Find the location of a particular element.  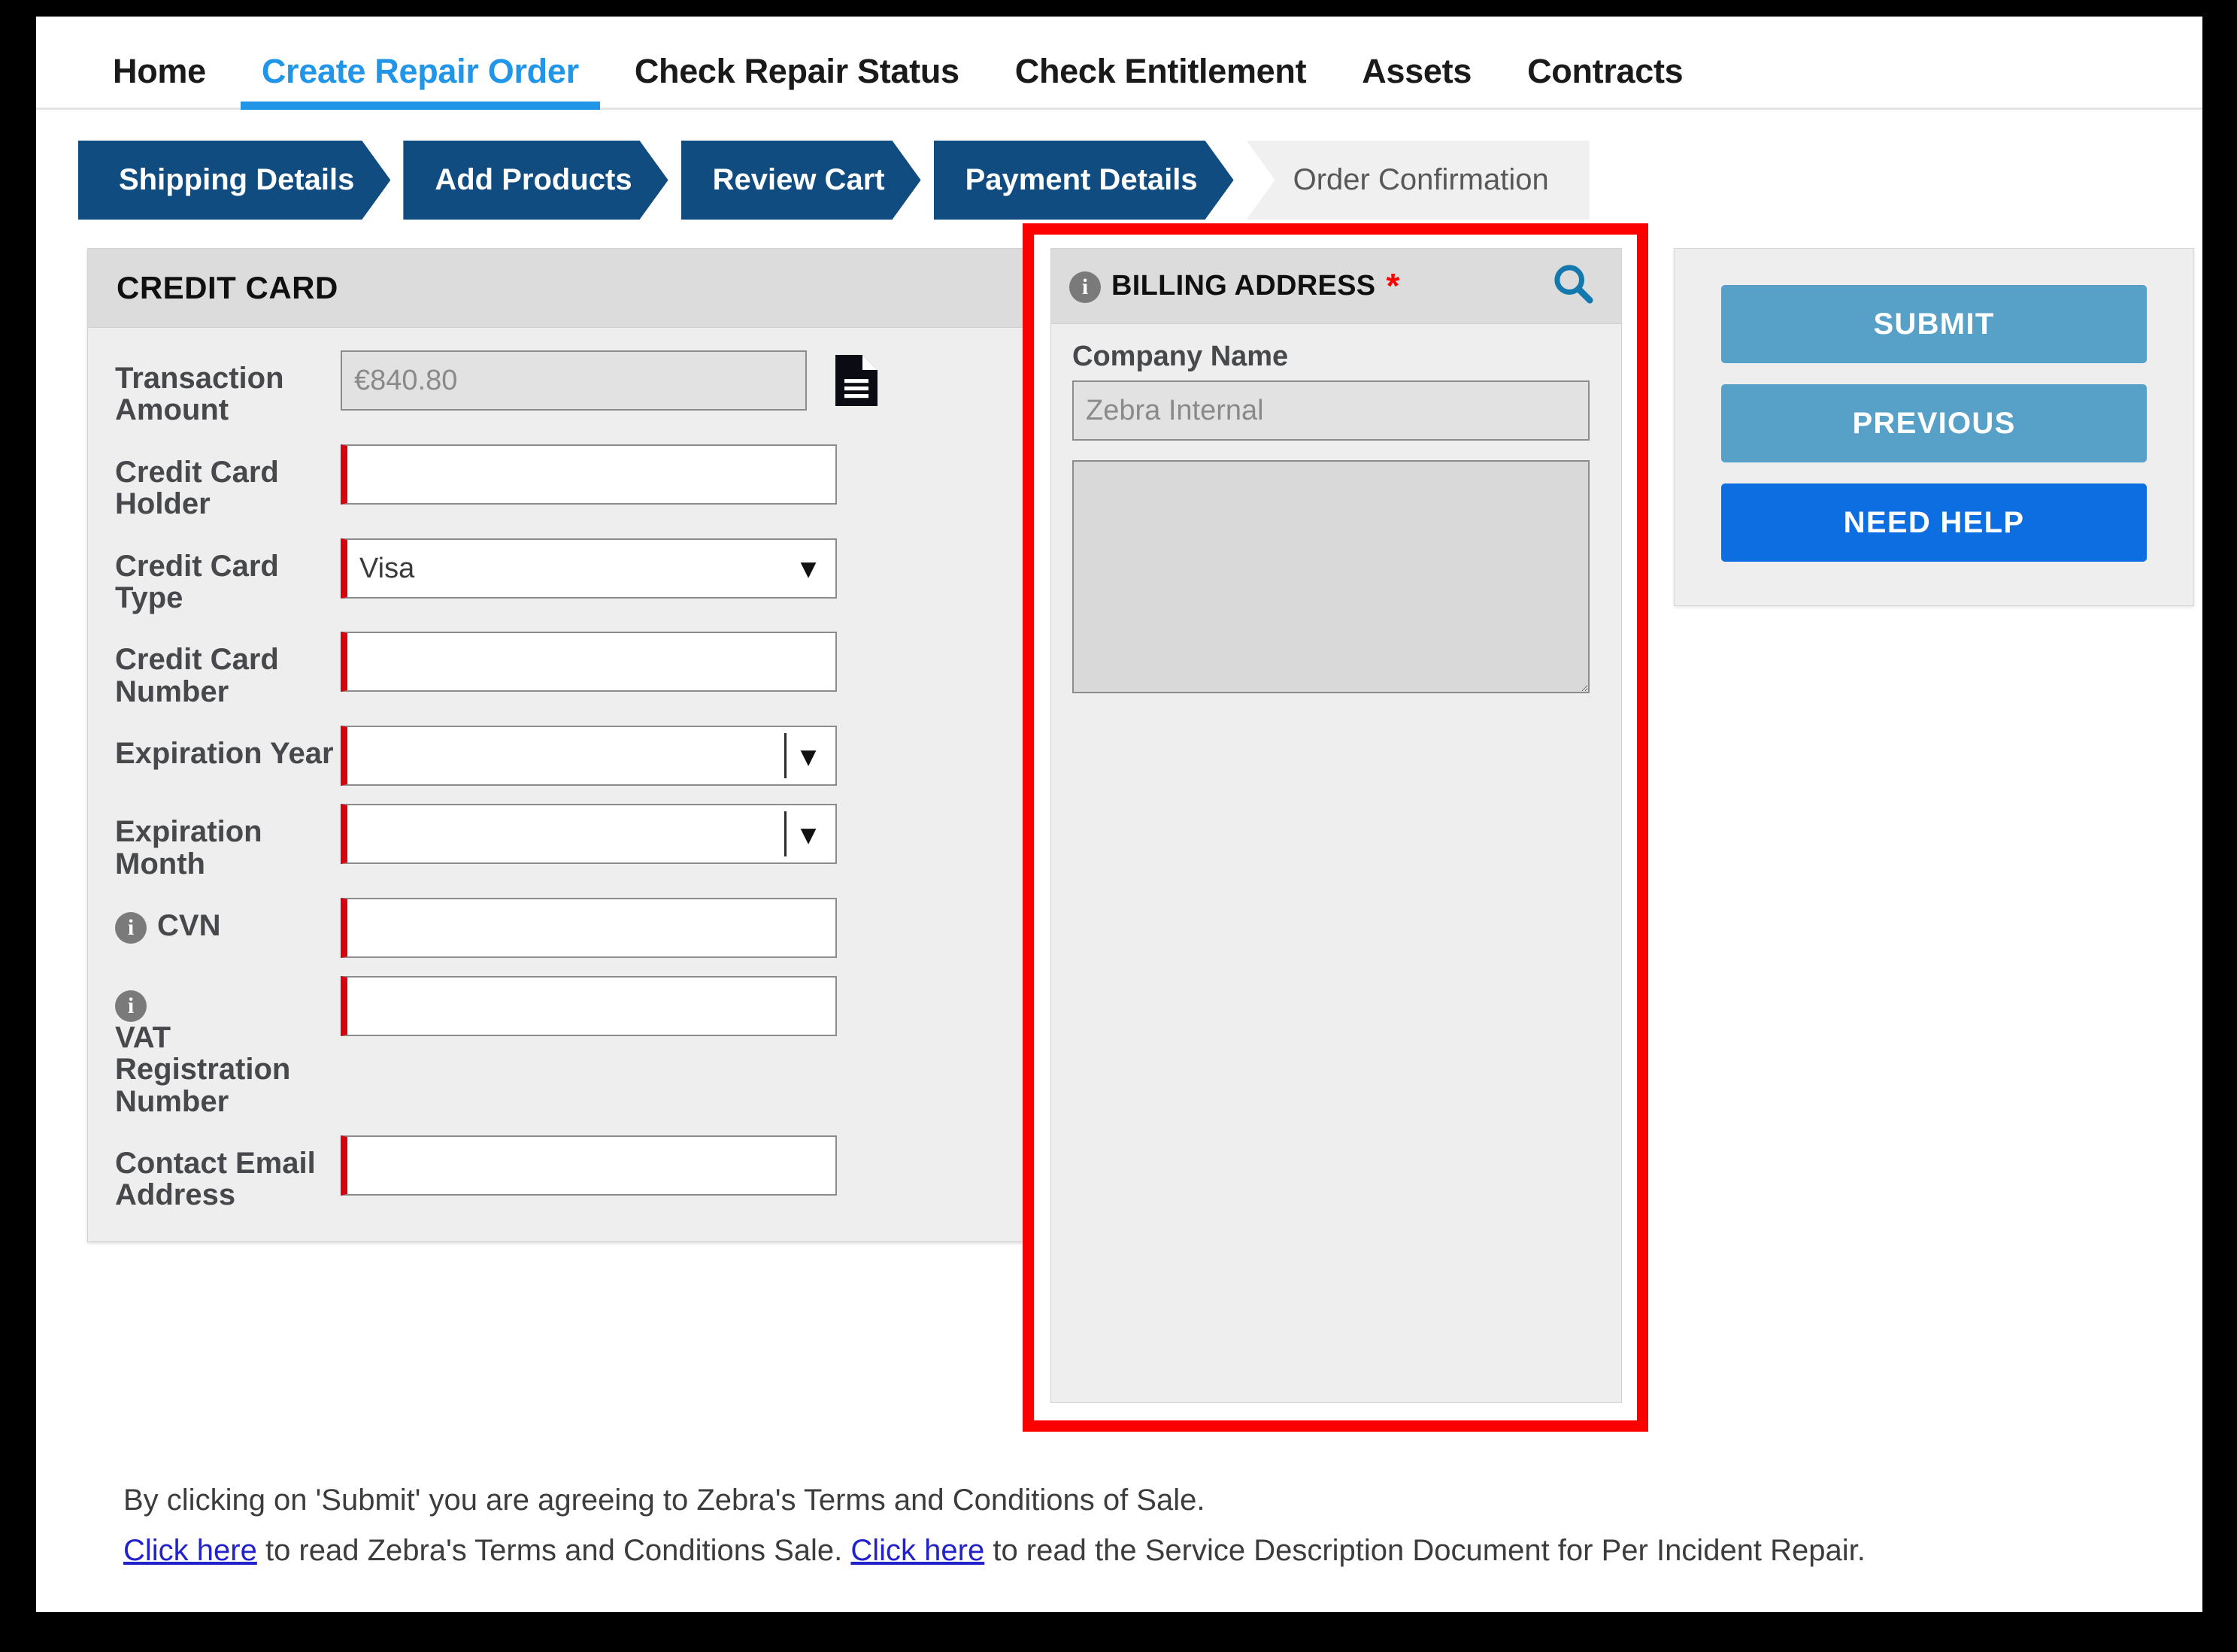

control-credit-card-type: Visa ▾ is located at coordinates (668, 568).